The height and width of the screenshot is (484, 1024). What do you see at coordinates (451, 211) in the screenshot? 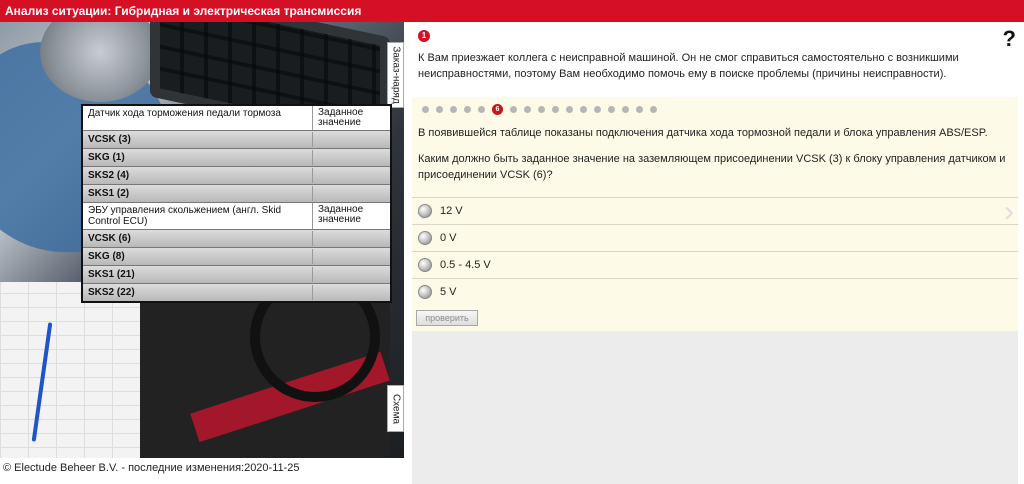
I see `answer-label: 12 V` at bounding box center [451, 211].